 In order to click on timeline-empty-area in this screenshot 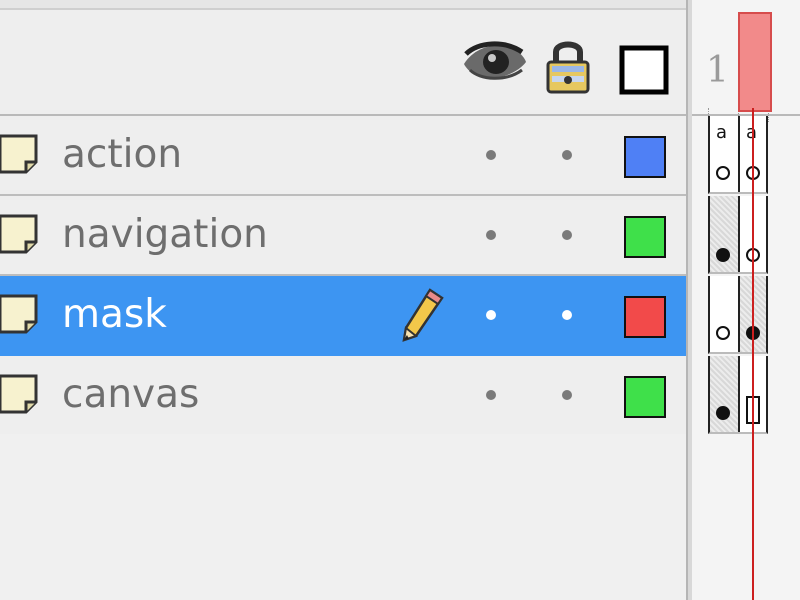, I will do `click(746, 517)`.